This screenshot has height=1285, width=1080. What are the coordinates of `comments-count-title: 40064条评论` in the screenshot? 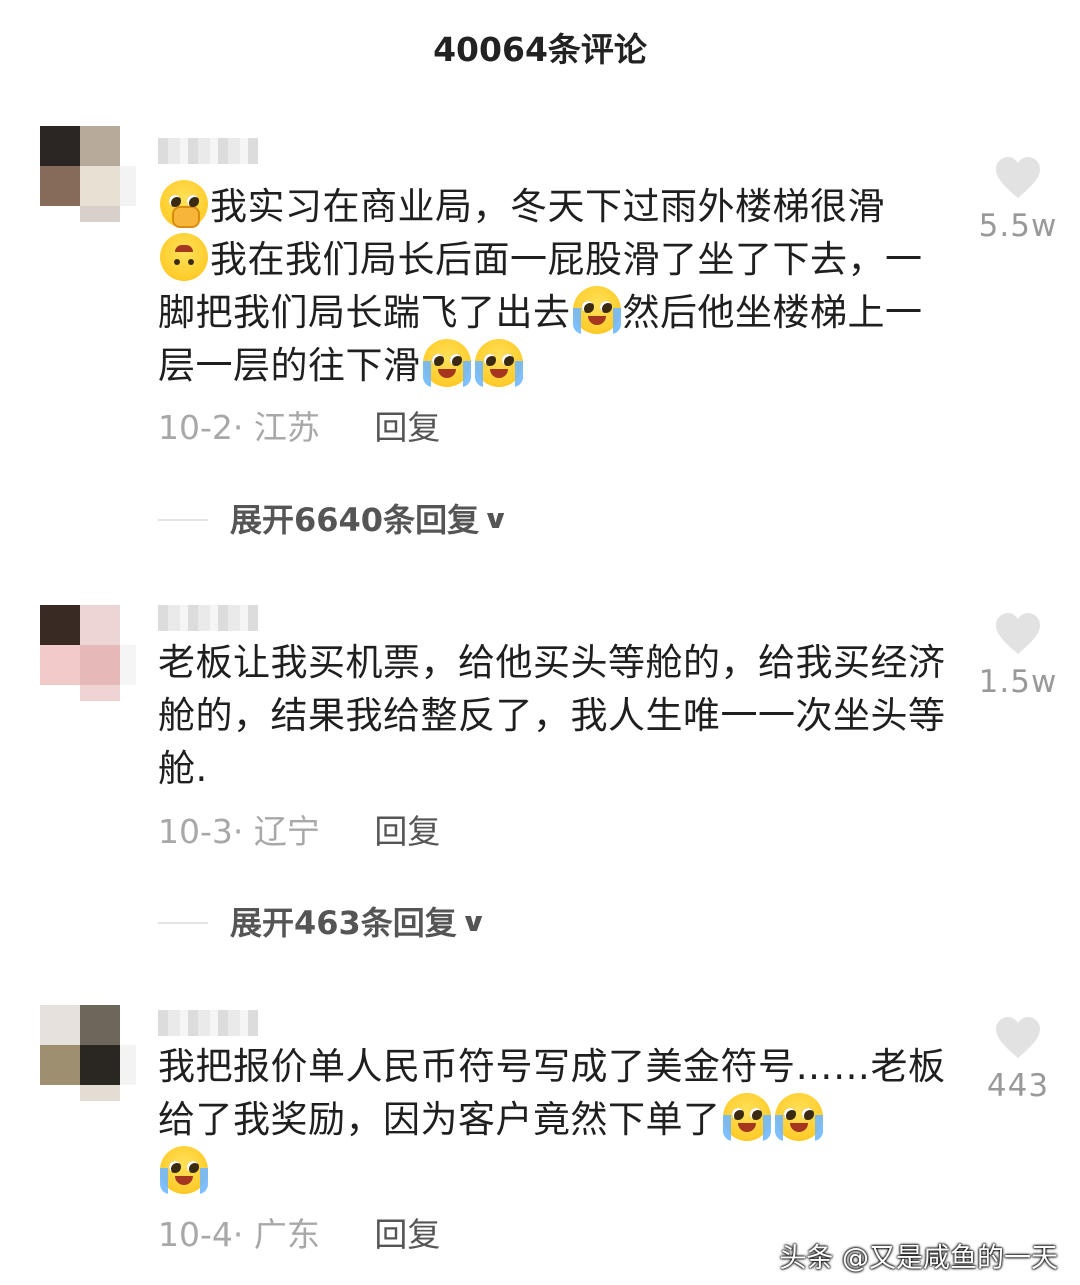 It's located at (540, 49).